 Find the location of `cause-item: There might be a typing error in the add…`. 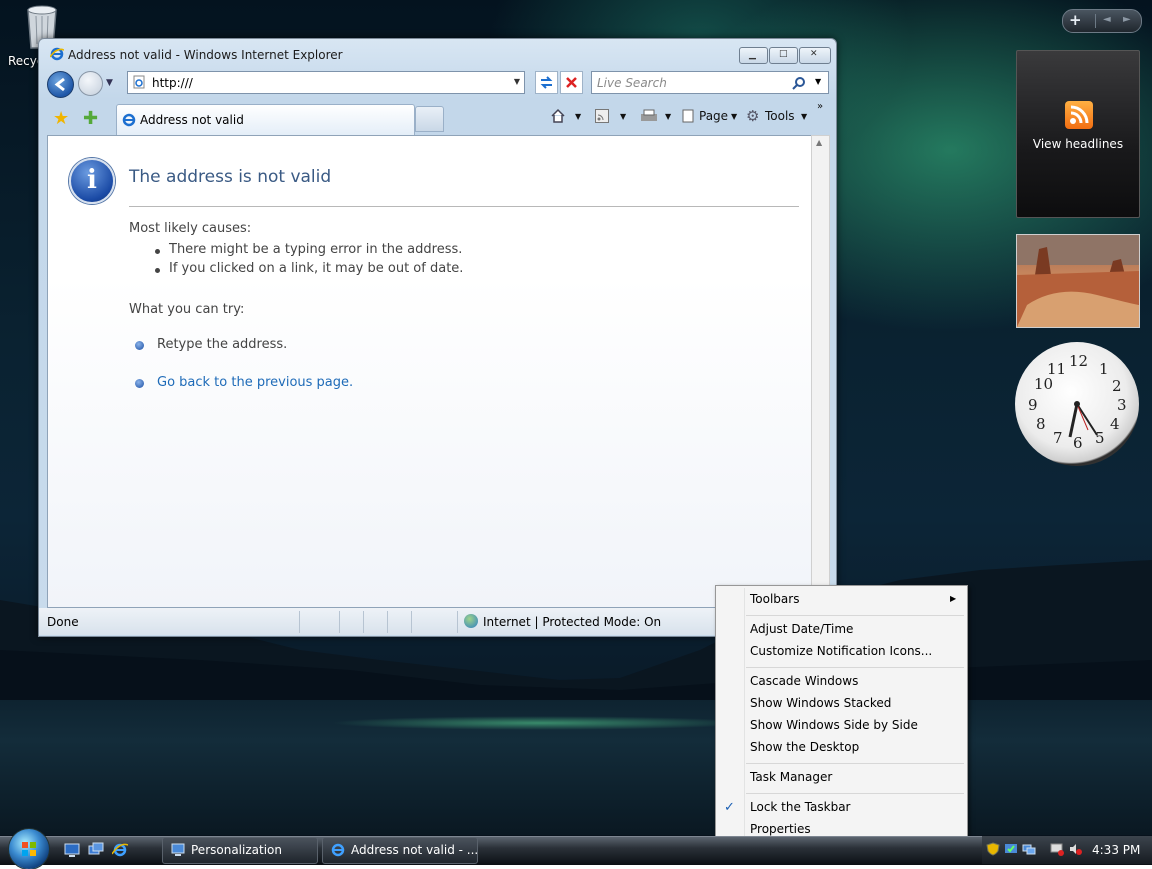

cause-item: There might be a typing error in the add… is located at coordinates (308, 249).